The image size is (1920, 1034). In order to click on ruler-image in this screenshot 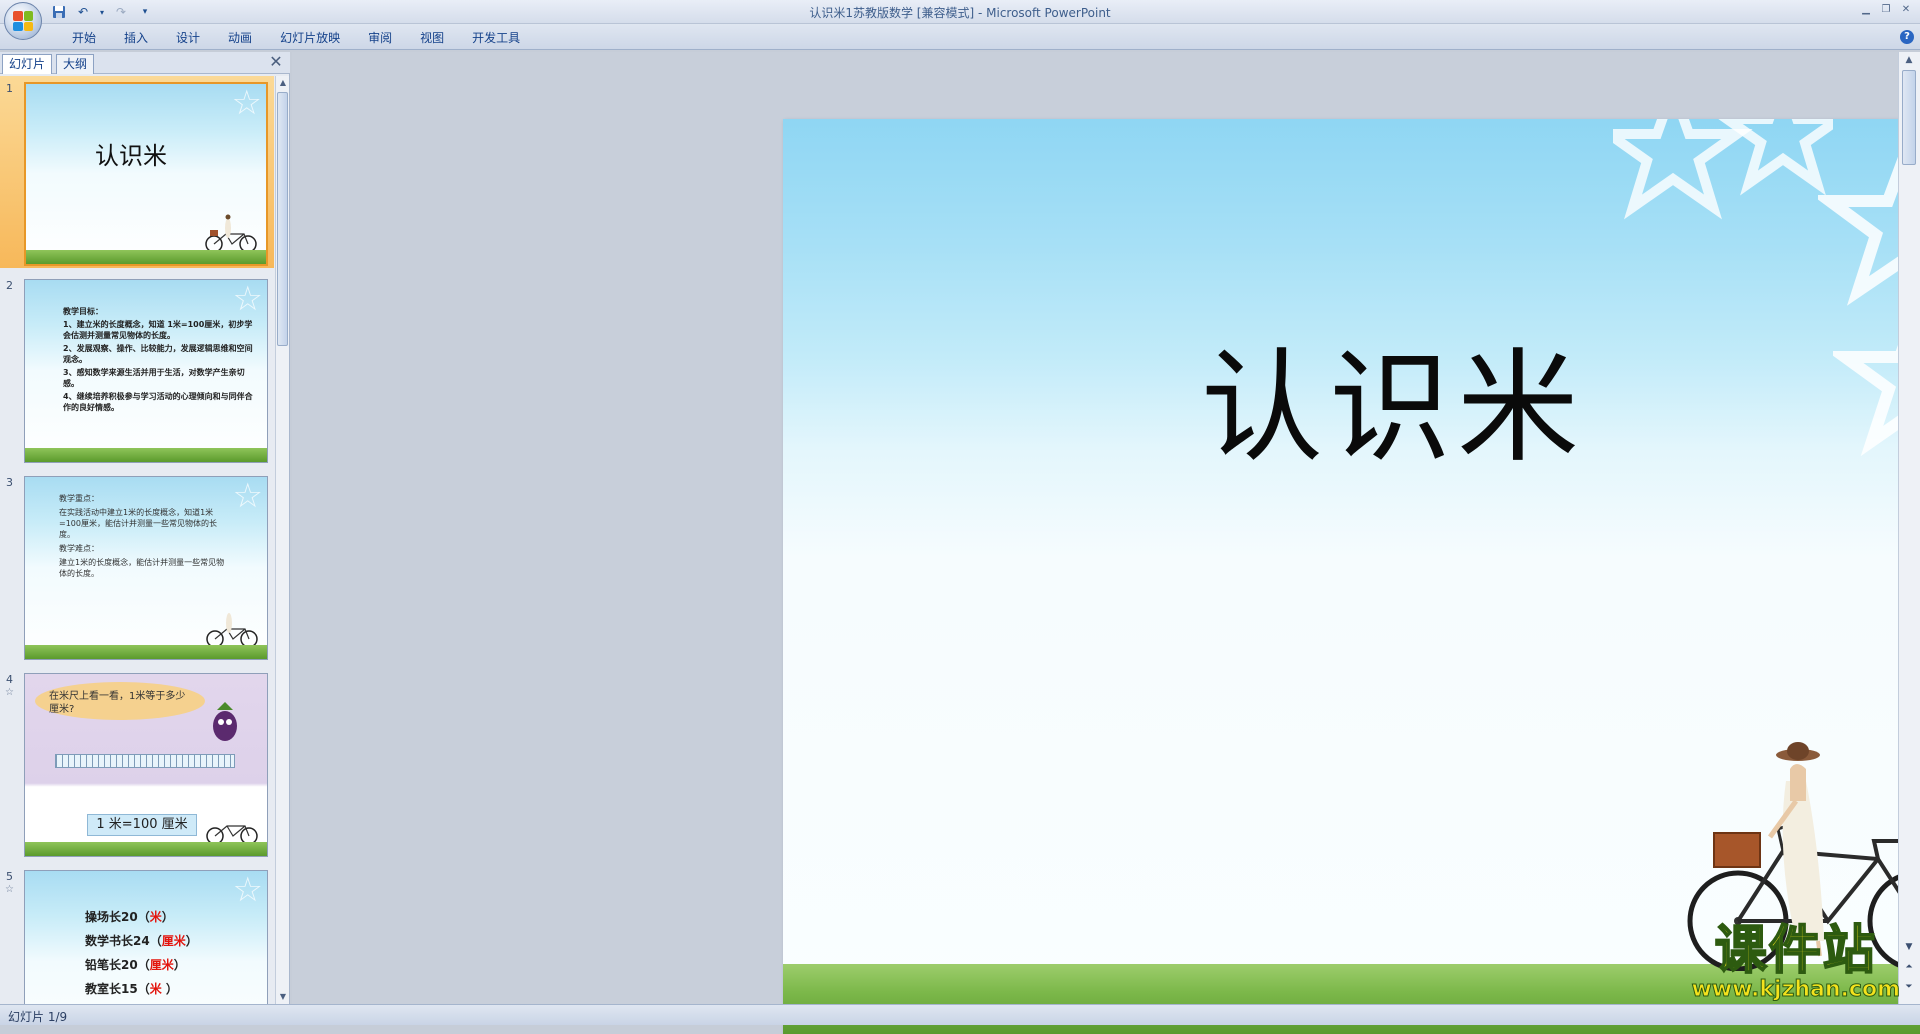, I will do `click(145, 761)`.